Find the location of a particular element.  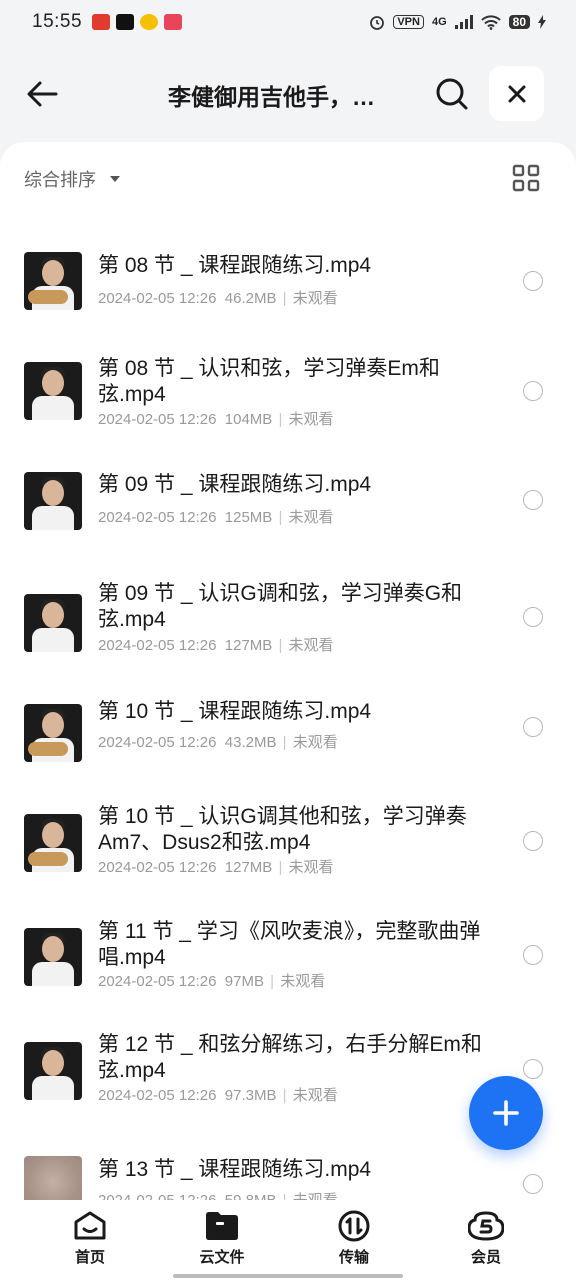

file-meta: 2024-02-05 12:26 104MB | 未观看 is located at coordinates (216, 419).